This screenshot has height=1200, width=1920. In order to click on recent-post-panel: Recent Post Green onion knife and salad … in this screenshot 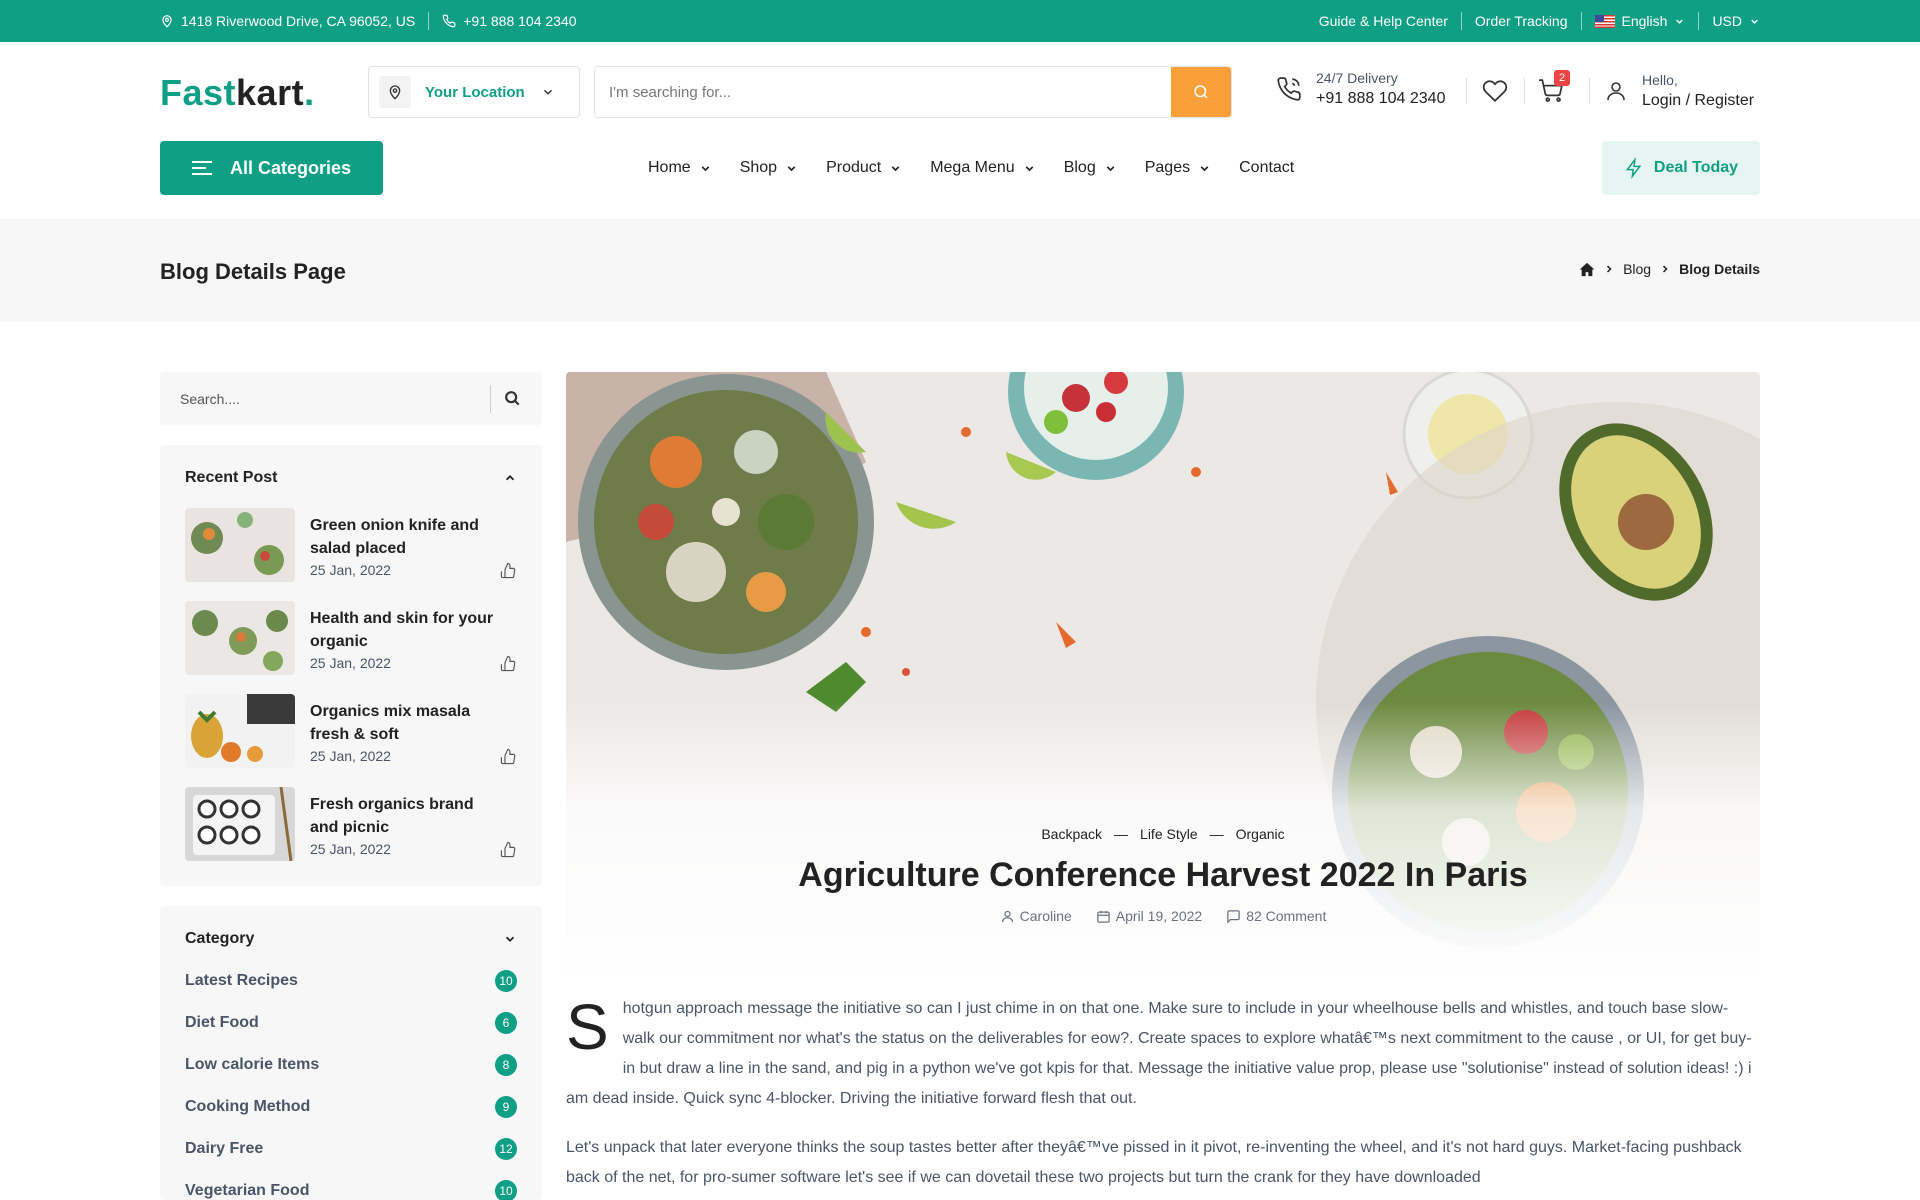, I will do `click(351, 665)`.